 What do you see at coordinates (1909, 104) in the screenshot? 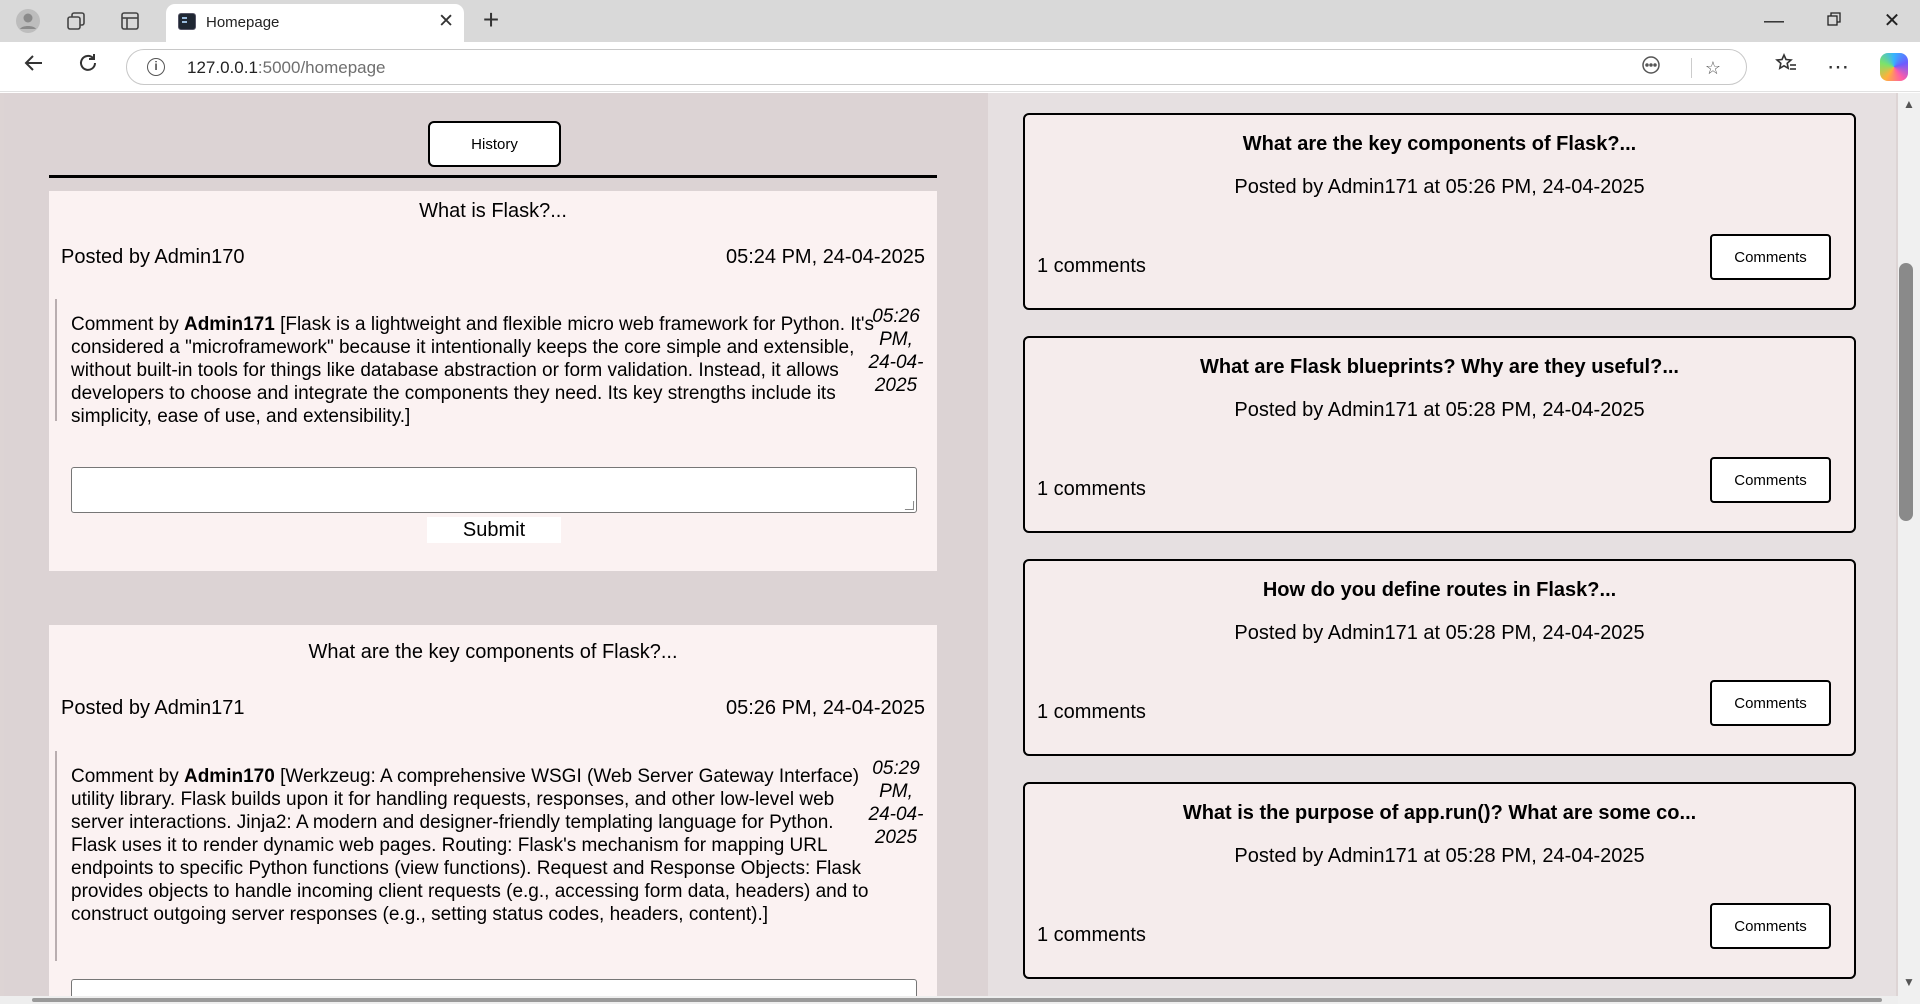
I see `scroll-up-icon: ▲` at bounding box center [1909, 104].